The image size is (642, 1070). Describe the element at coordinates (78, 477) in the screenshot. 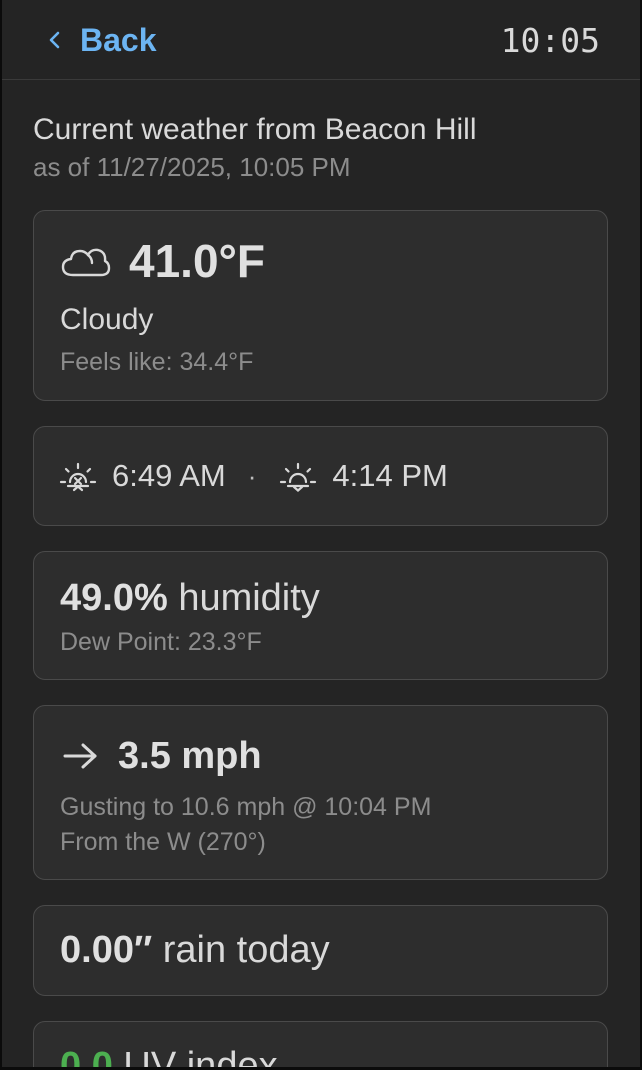

I see `sunrise-icon` at that location.